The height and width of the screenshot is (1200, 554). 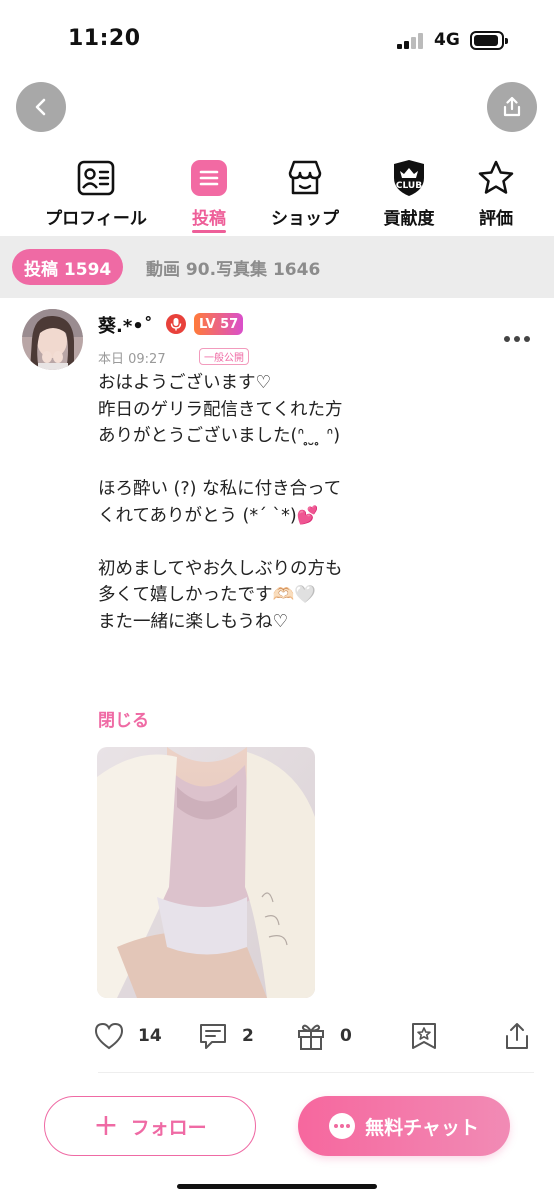 I want to click on free-chat-button-label: 無料チャット, so click(x=422, y=1127).